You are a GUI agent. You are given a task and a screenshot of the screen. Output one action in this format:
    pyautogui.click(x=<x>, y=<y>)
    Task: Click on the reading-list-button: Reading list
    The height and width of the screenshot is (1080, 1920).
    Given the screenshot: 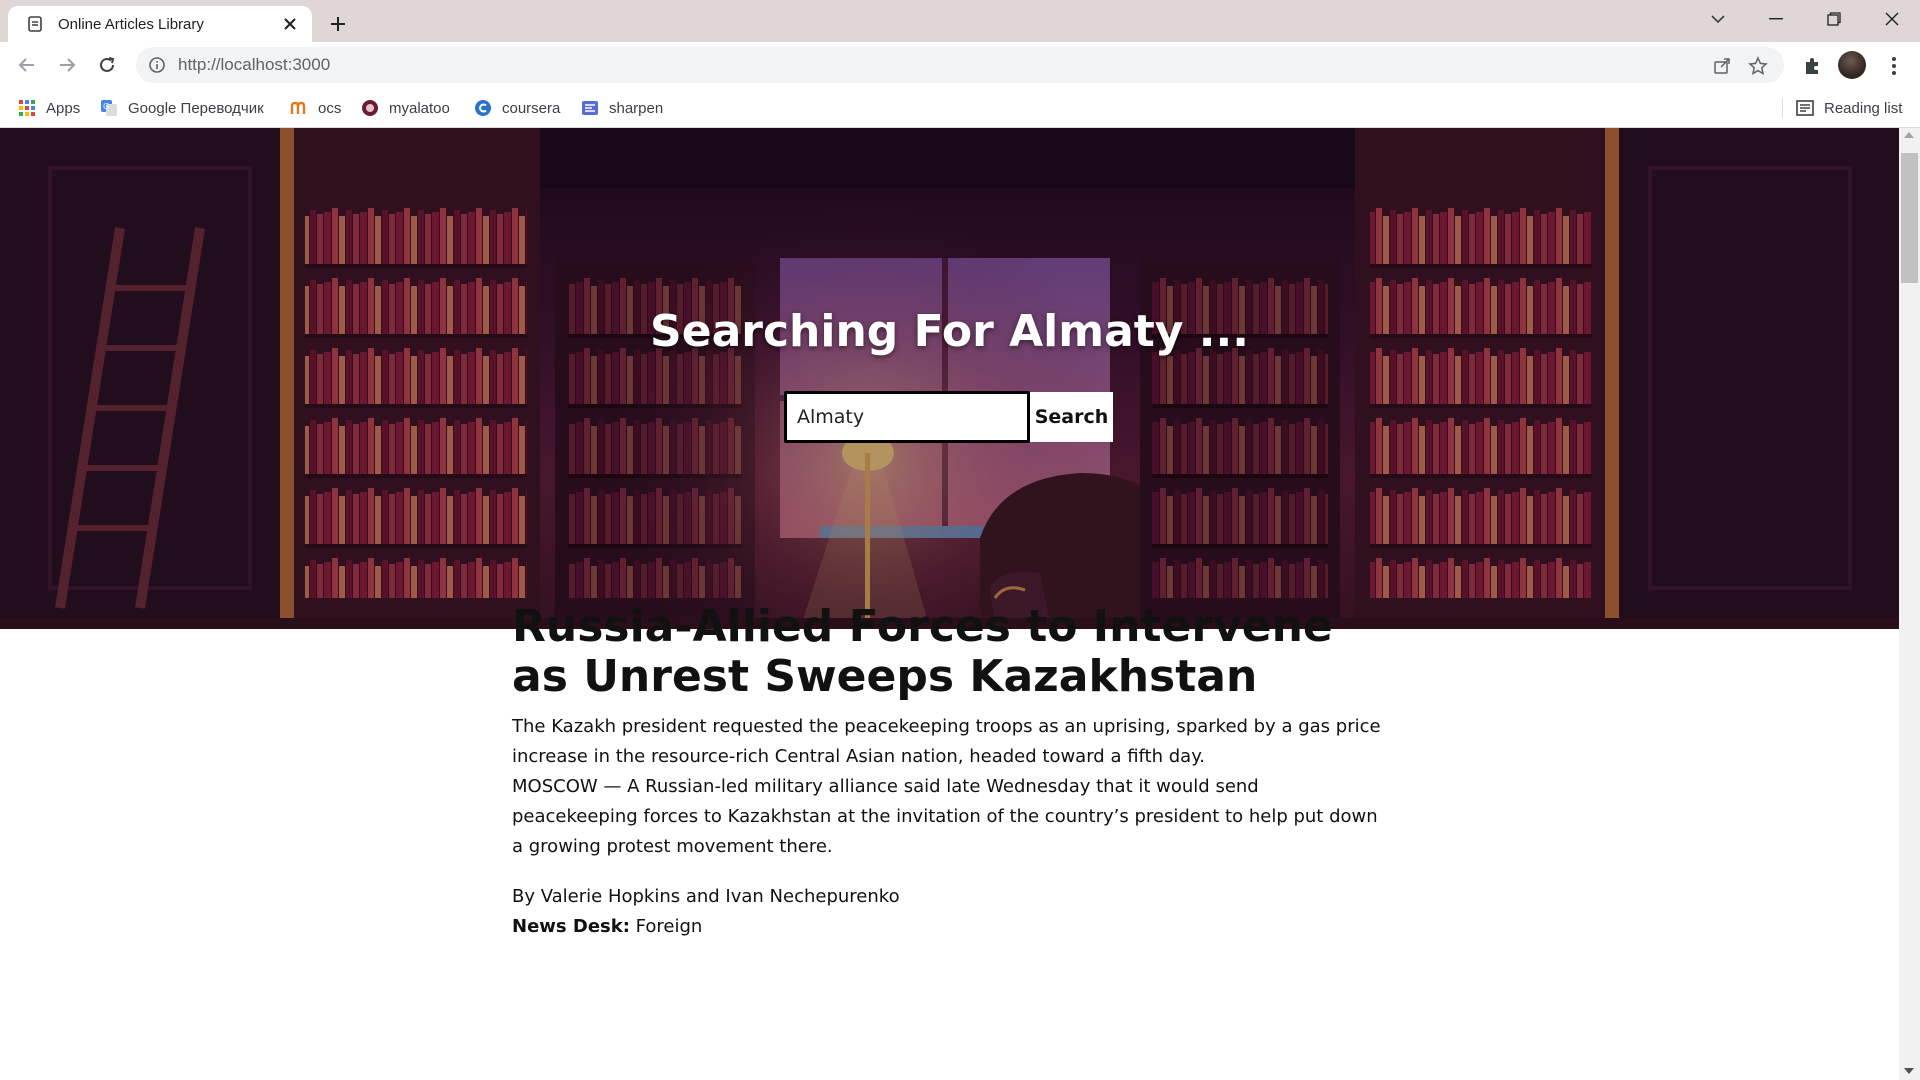 What is the action you would take?
    pyautogui.click(x=1849, y=108)
    